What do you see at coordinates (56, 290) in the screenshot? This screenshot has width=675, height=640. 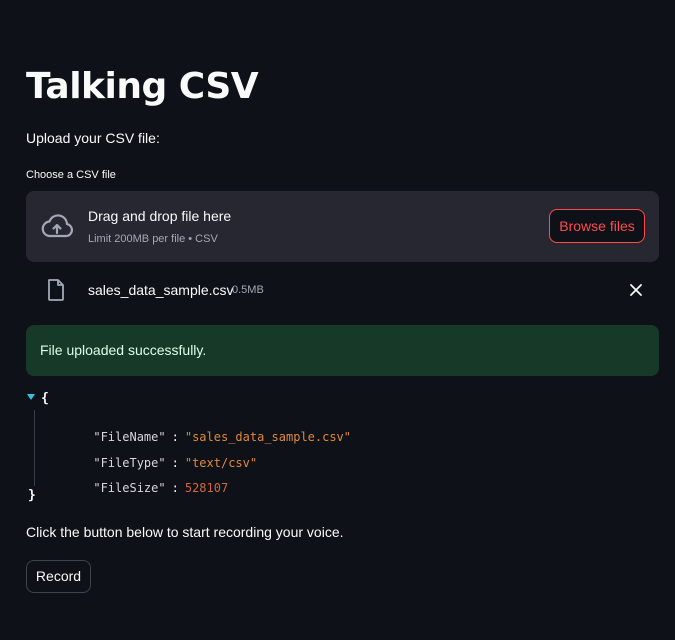 I see `file-icon` at bounding box center [56, 290].